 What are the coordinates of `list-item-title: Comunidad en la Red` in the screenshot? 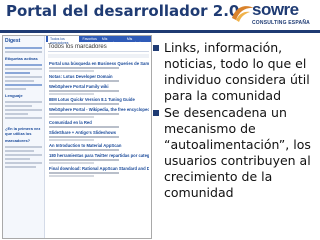 It's located at (99, 122).